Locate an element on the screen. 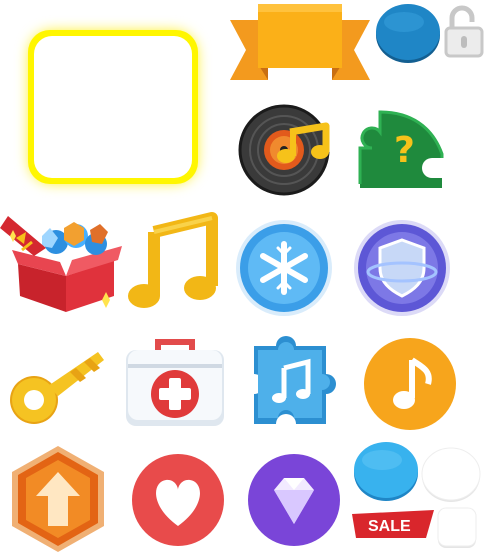 The height and width of the screenshot is (560, 486). puzzle-music-icon is located at coordinates (295, 381).